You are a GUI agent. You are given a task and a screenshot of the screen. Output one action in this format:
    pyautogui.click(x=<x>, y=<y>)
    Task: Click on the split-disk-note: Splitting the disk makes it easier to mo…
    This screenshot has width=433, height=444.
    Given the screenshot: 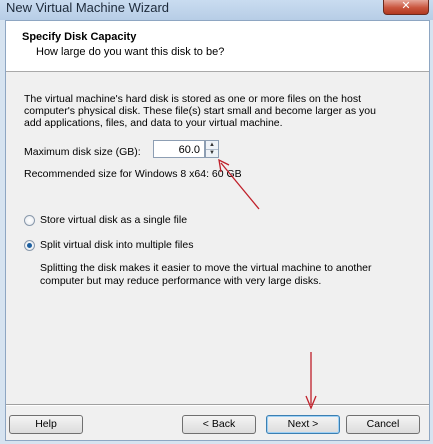 What is the action you would take?
    pyautogui.click(x=225, y=275)
    